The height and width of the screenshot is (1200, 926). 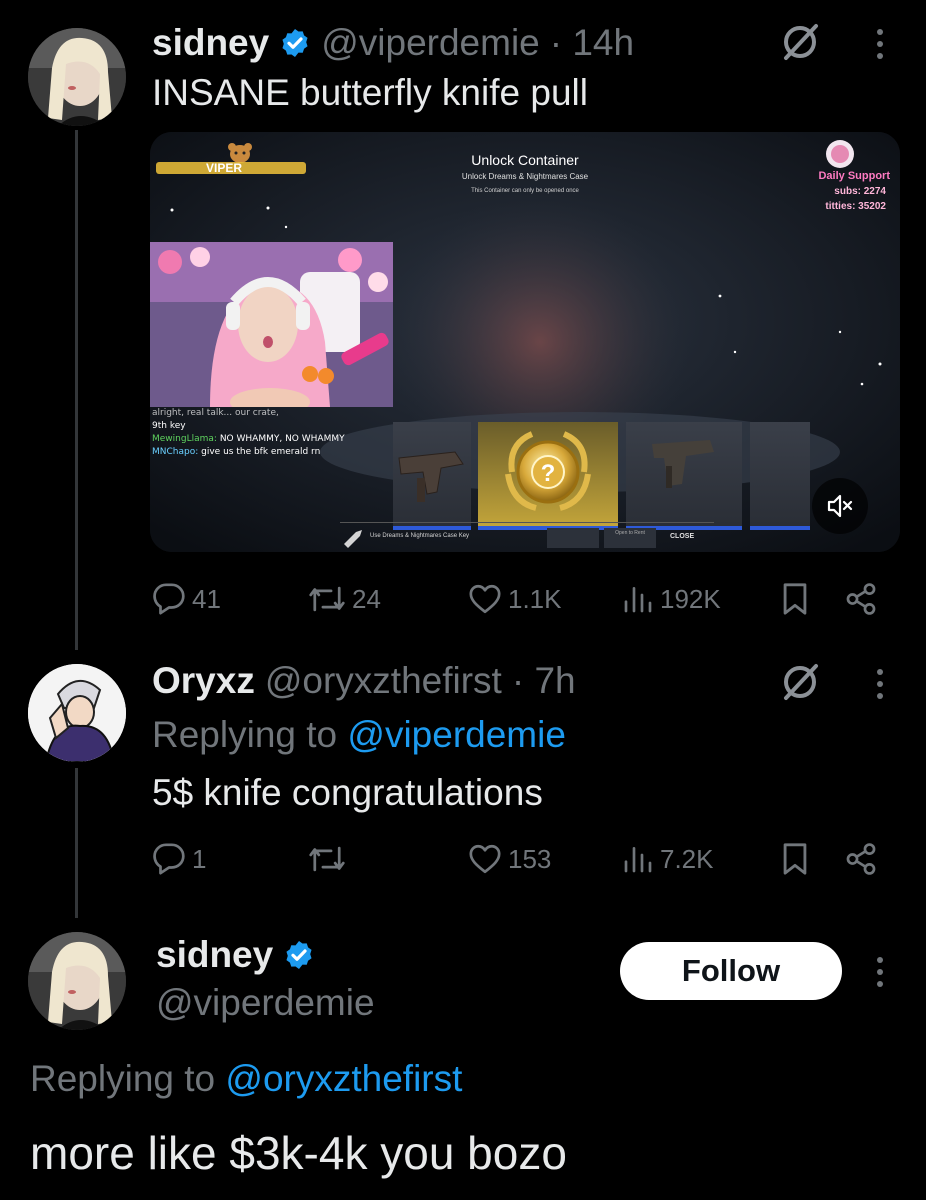 I want to click on case-bottom-bar, so click(x=527, y=522).